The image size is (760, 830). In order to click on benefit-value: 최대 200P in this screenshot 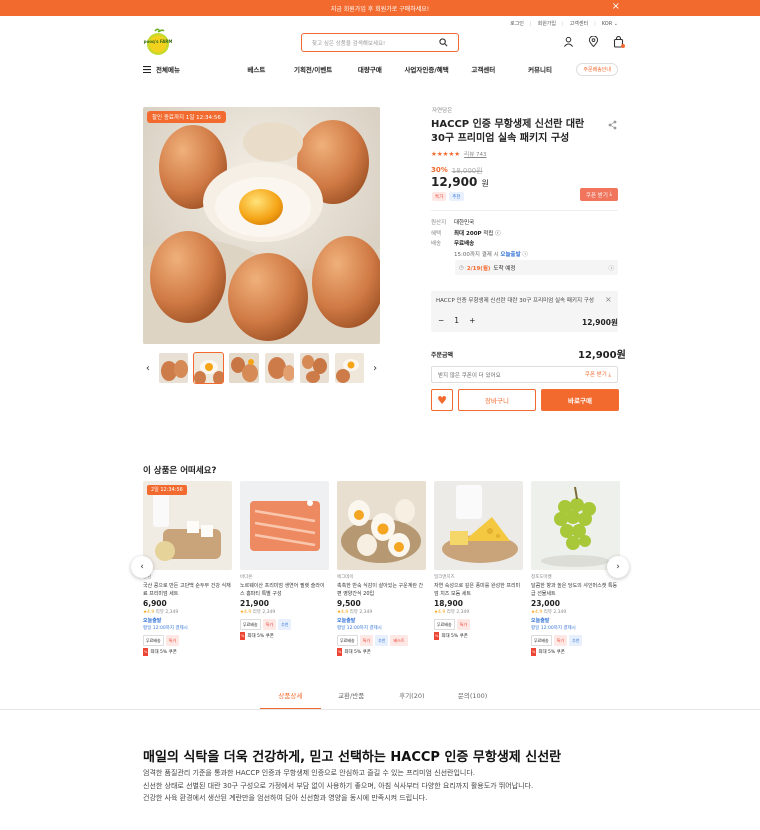, I will do `click(468, 233)`.